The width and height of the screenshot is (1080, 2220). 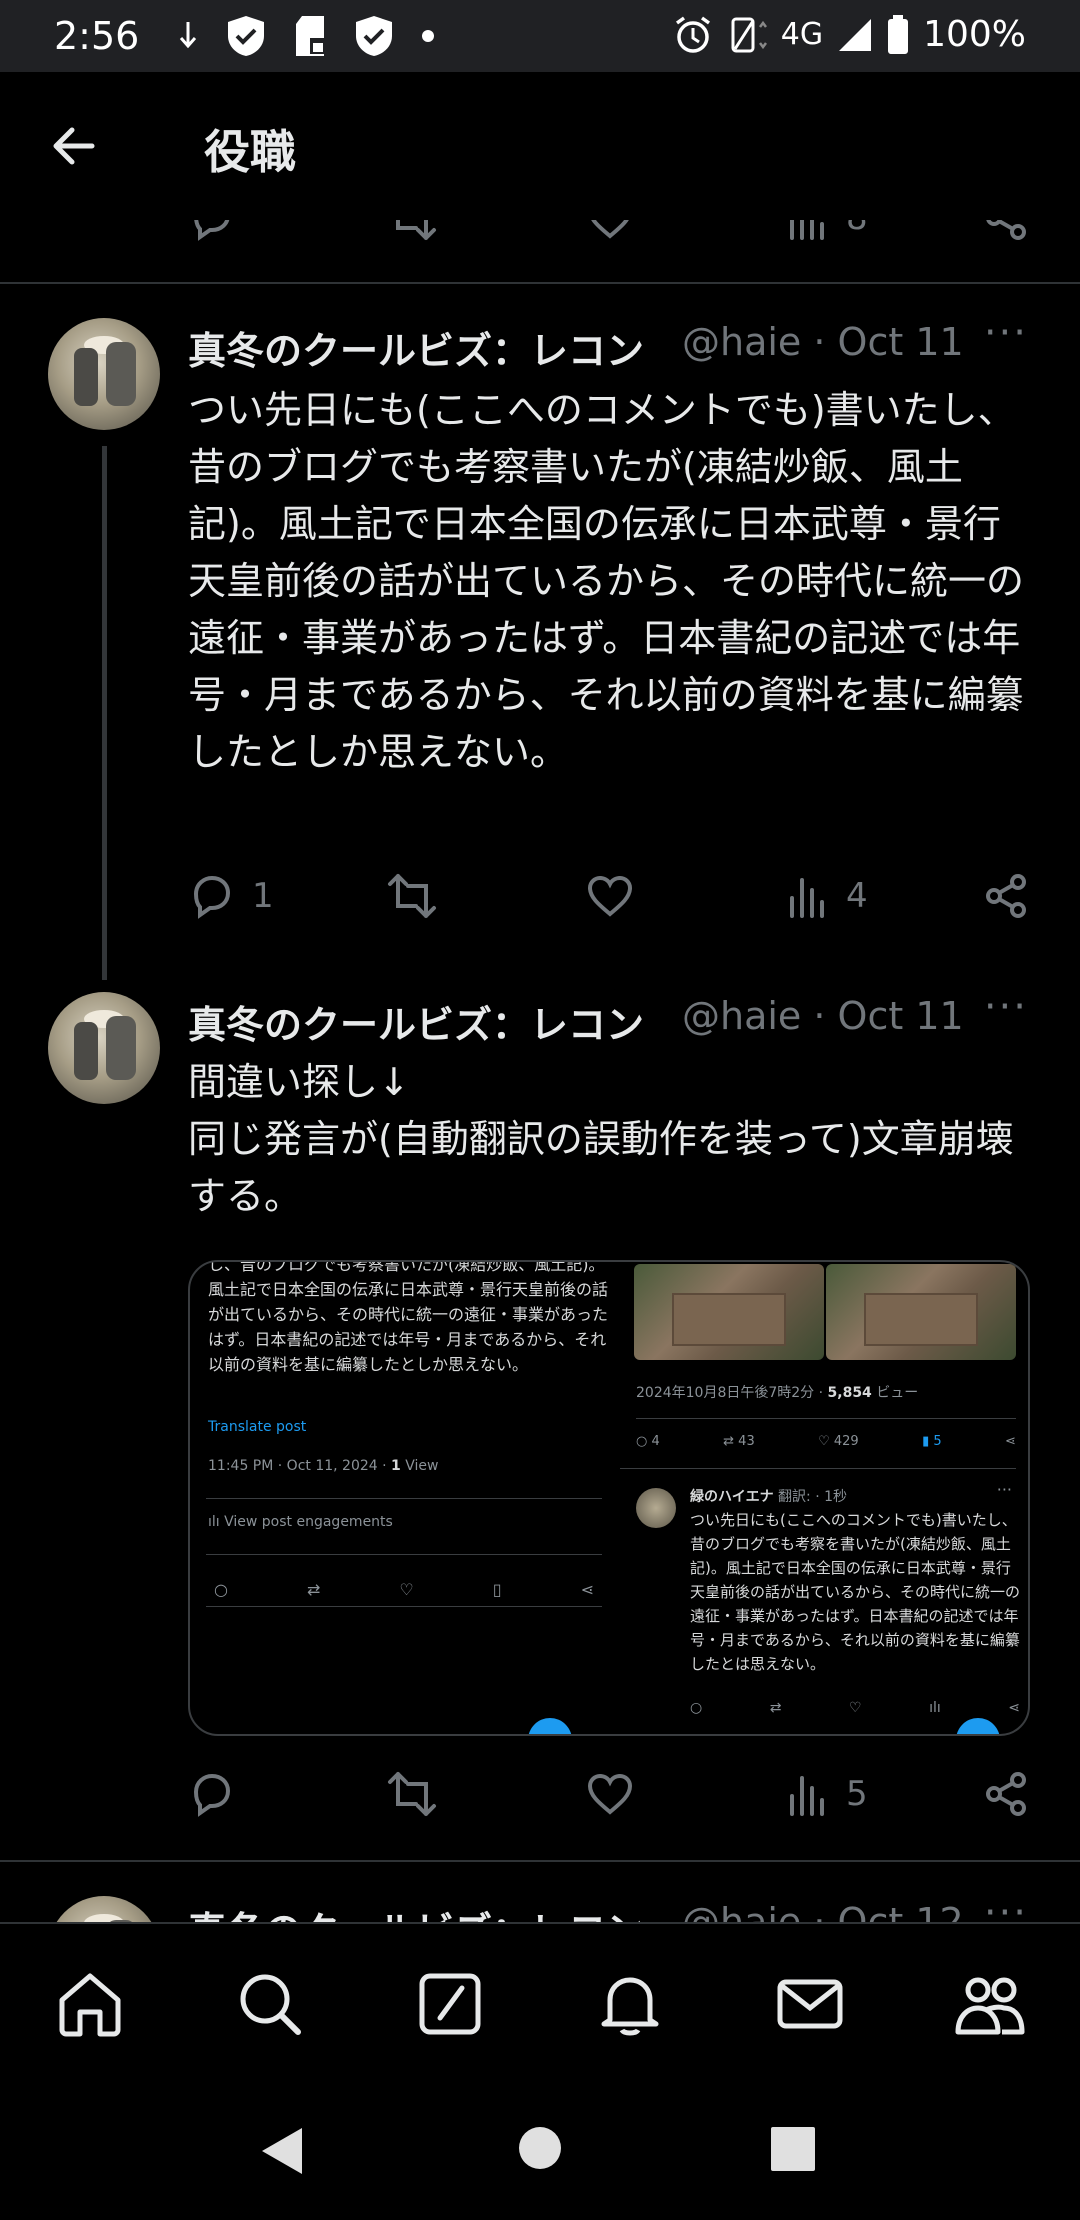 I want to click on views-count: 4, so click(x=857, y=896).